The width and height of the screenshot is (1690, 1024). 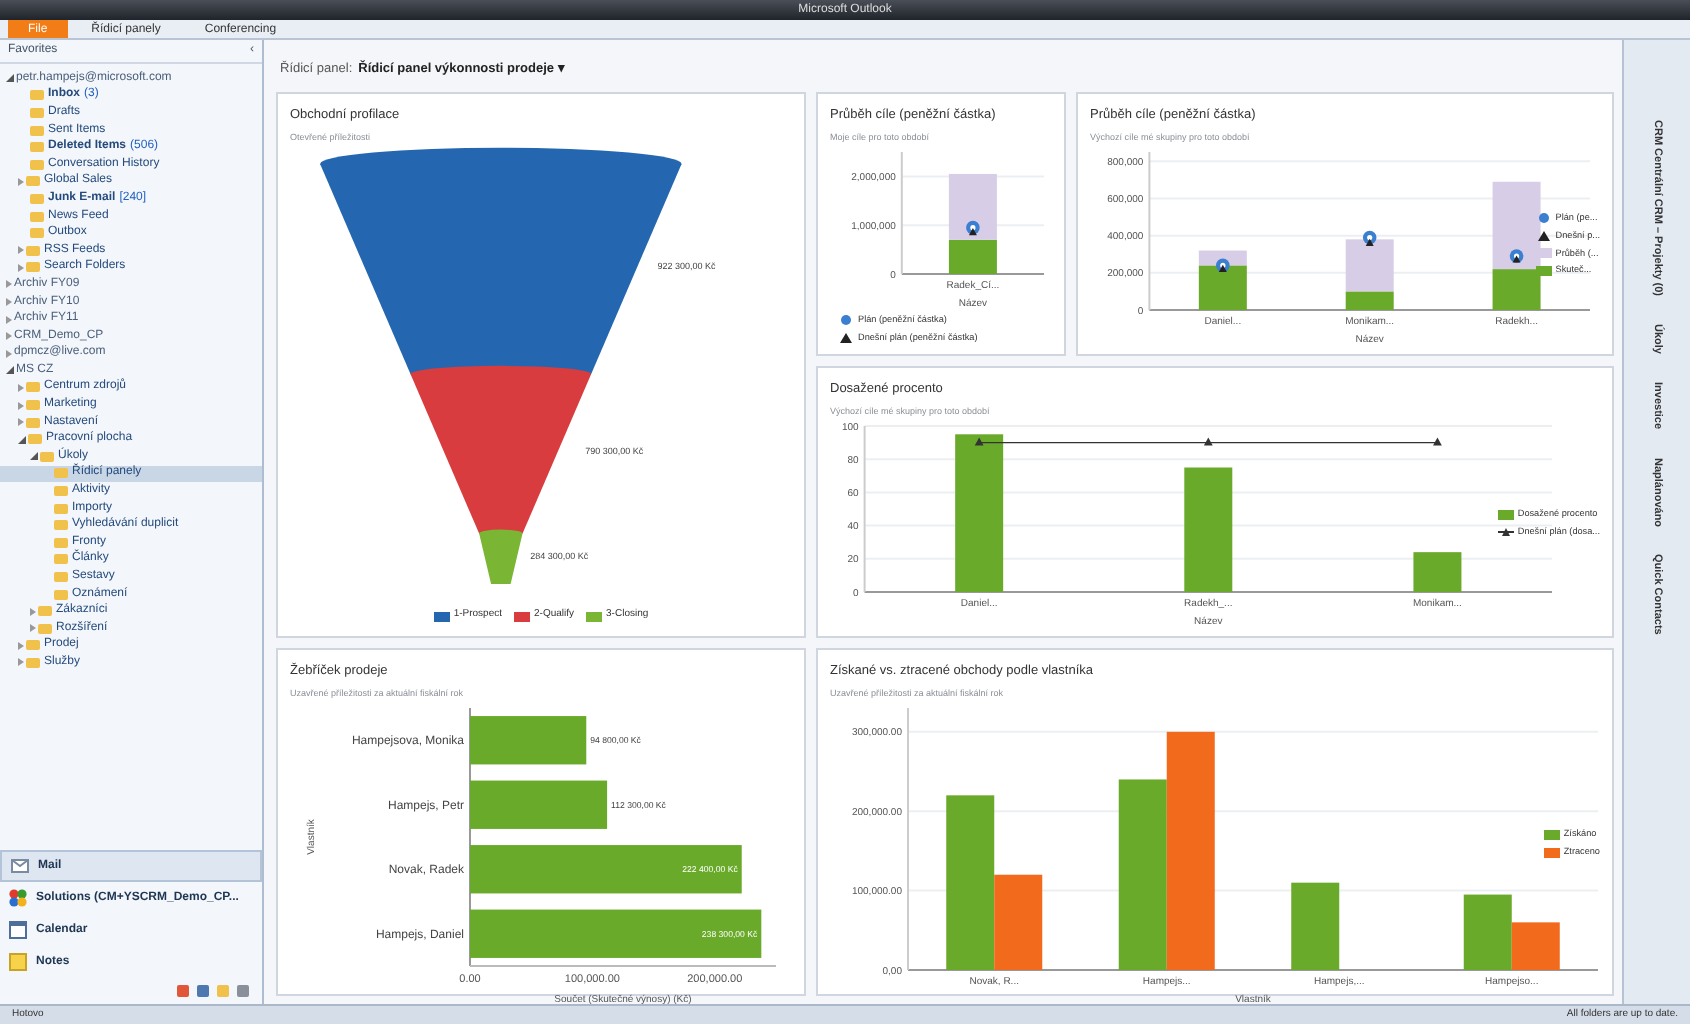 I want to click on note-icon, so click(x=18, y=962).